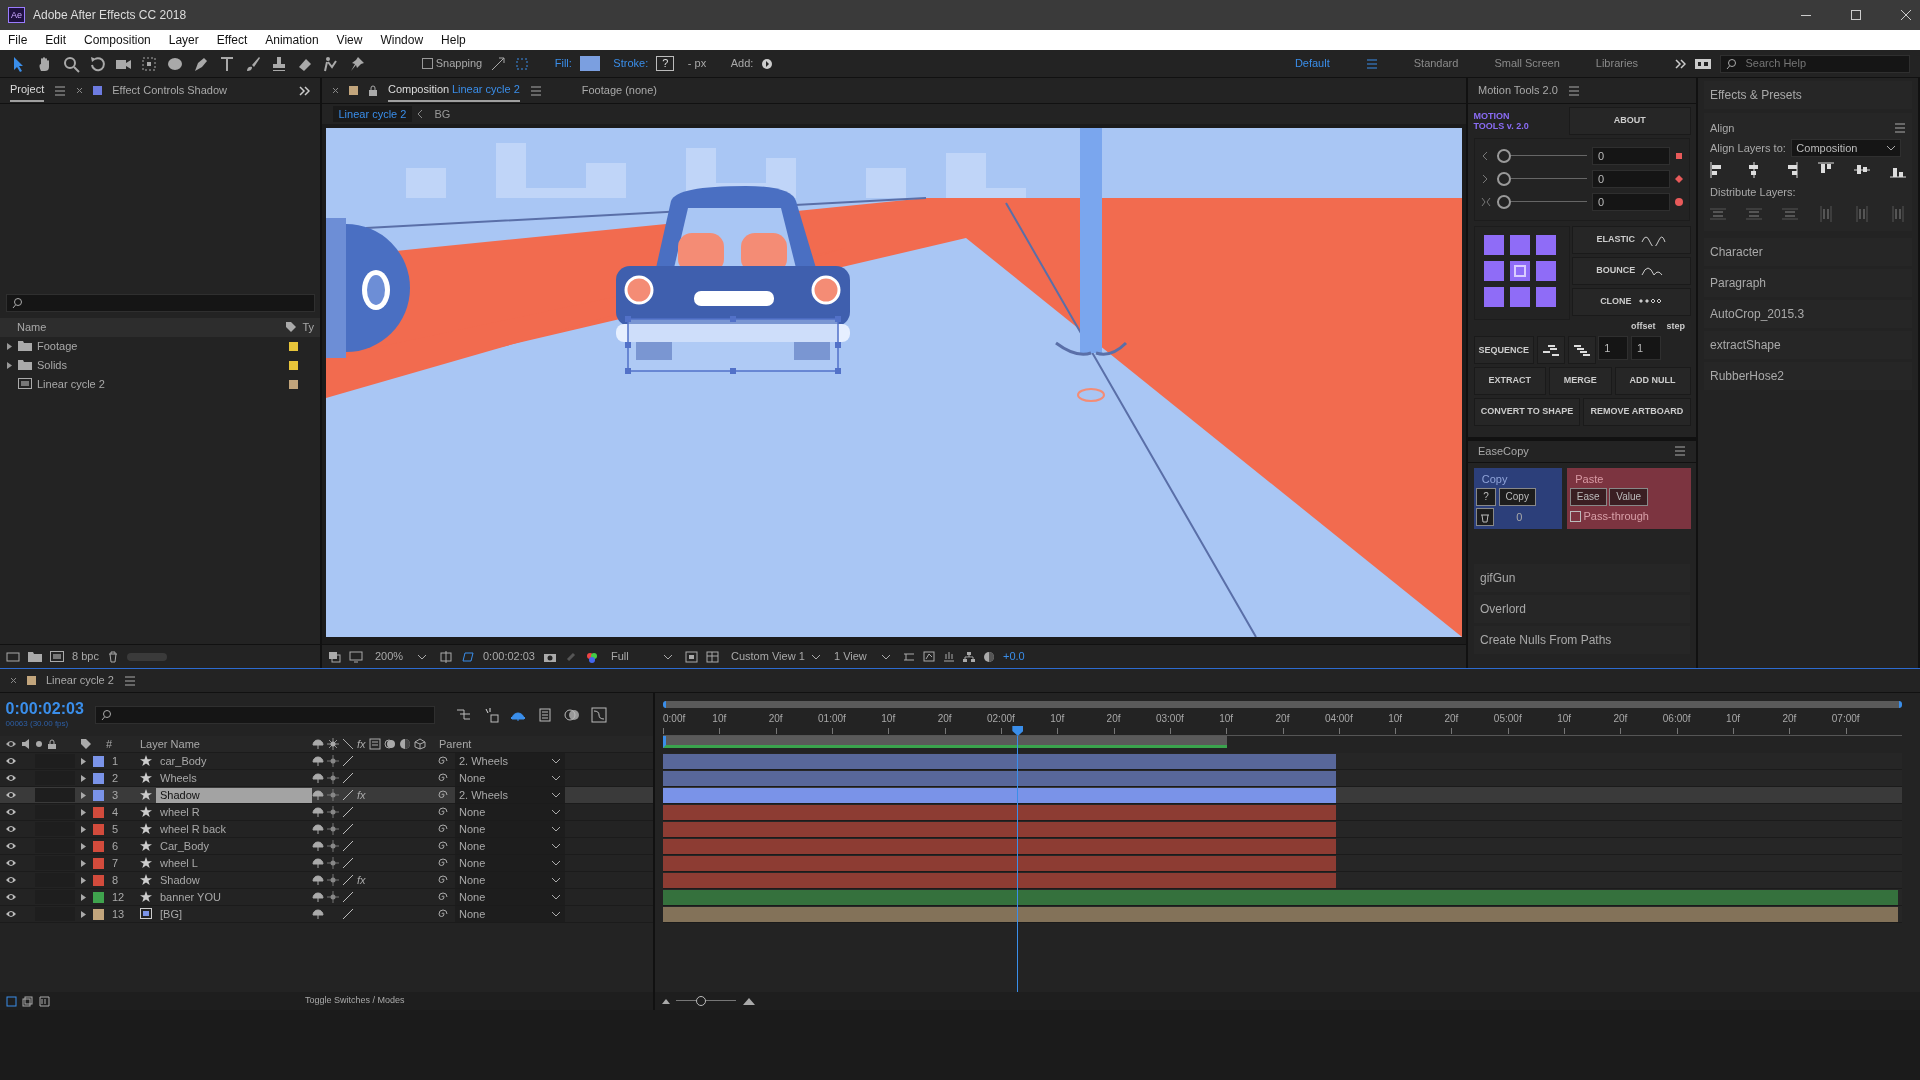 The width and height of the screenshot is (1920, 1080). What do you see at coordinates (446, 656) in the screenshot?
I see `grid-guides-icon` at bounding box center [446, 656].